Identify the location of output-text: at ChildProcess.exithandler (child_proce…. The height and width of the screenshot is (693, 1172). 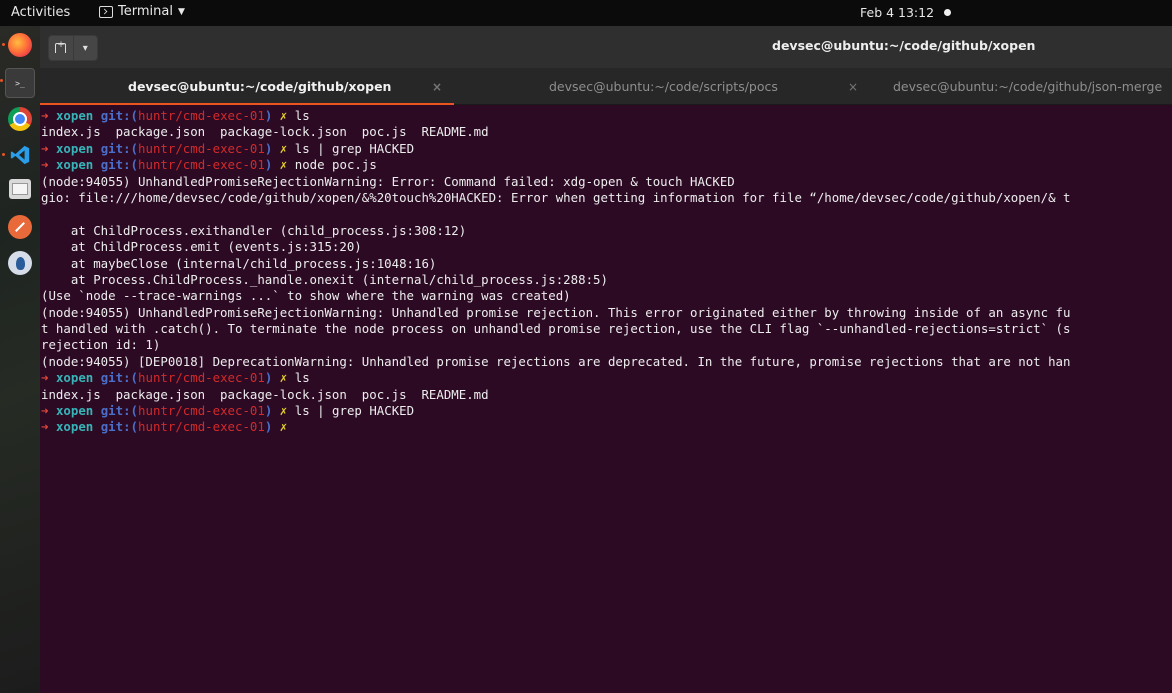
(254, 230).